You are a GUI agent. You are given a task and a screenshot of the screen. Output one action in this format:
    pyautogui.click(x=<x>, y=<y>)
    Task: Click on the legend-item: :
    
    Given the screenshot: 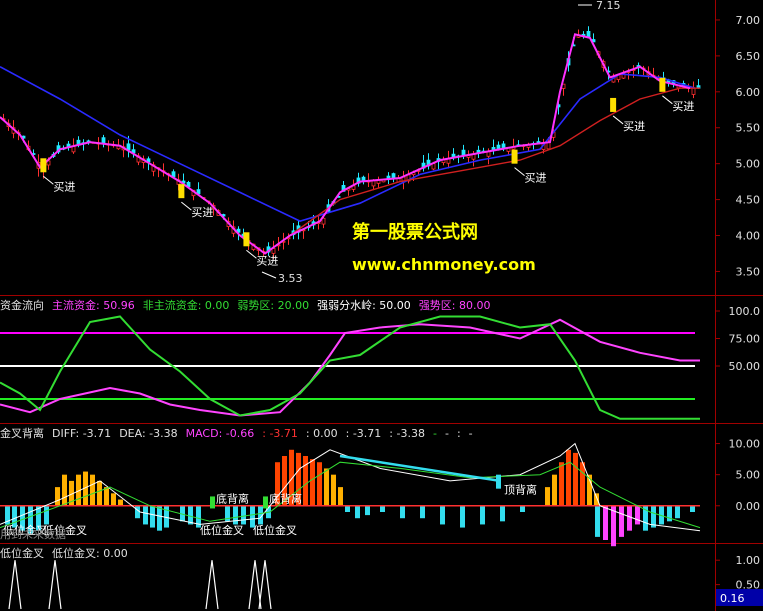 What is the action you would take?
    pyautogui.click(x=459, y=433)
    